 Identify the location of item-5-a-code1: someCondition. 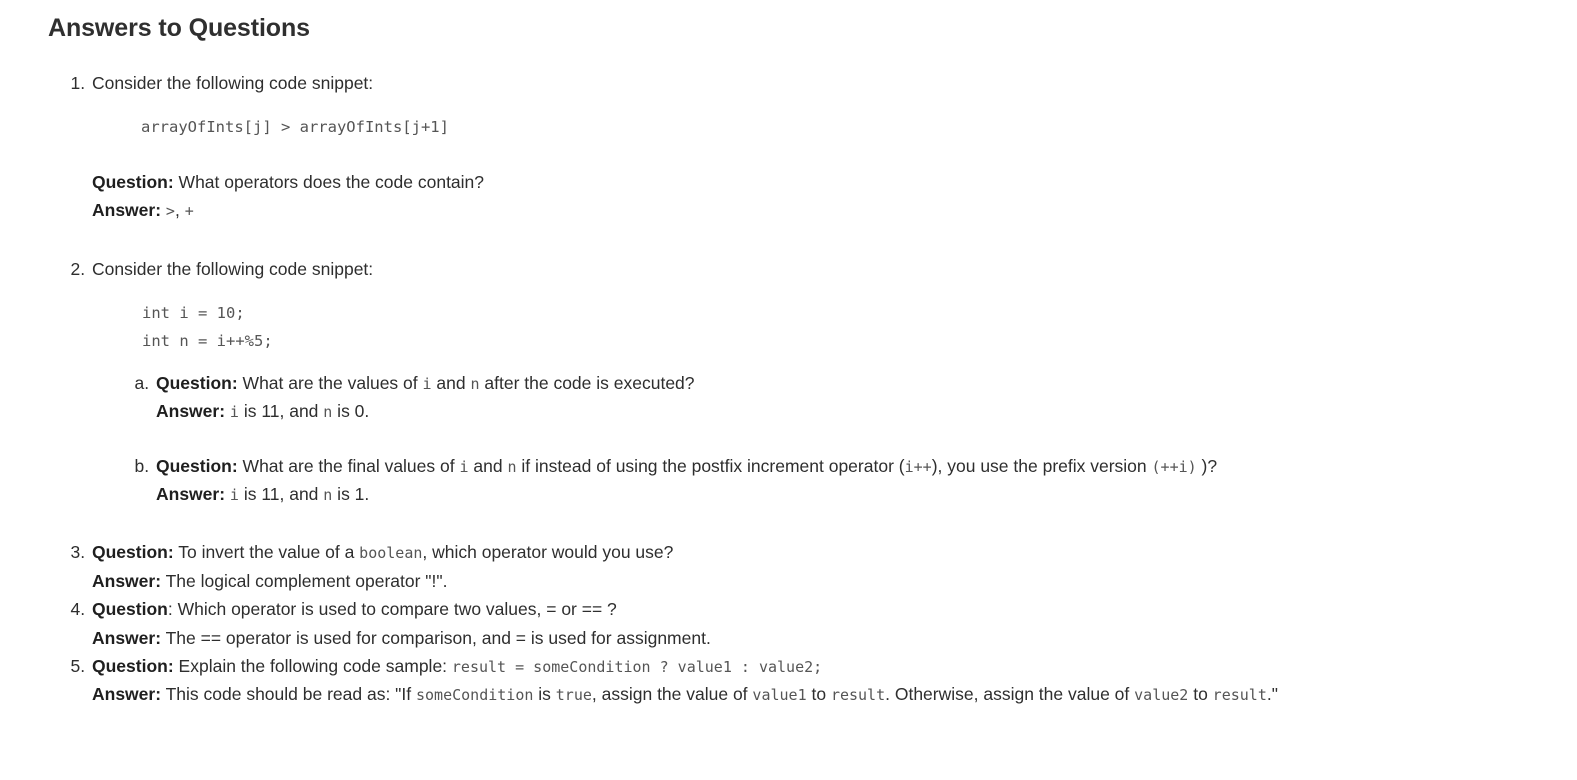
(474, 695).